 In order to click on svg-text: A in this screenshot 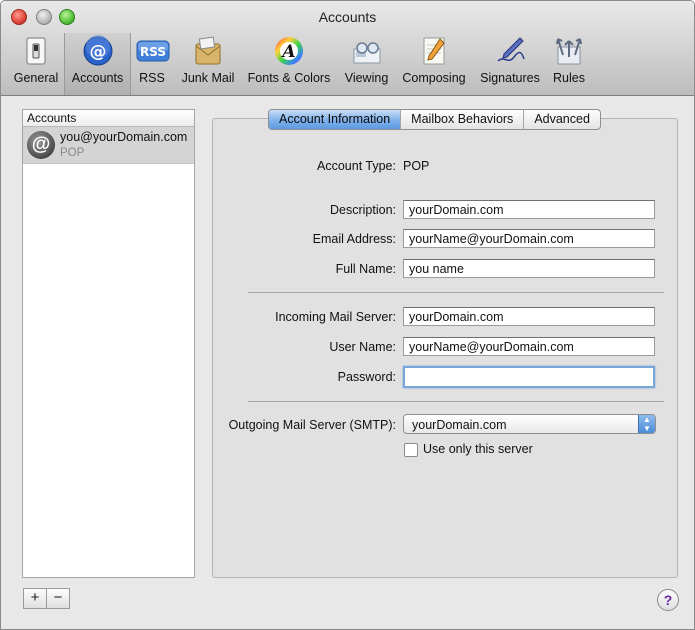, I will do `click(287, 52)`.